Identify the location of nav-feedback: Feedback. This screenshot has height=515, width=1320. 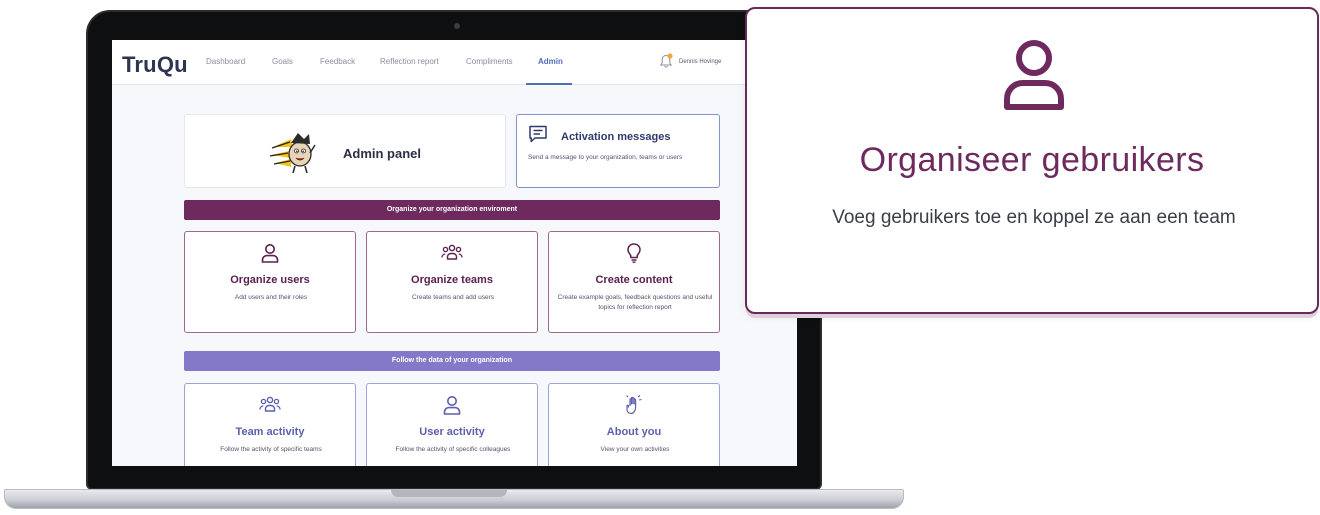
(337, 61).